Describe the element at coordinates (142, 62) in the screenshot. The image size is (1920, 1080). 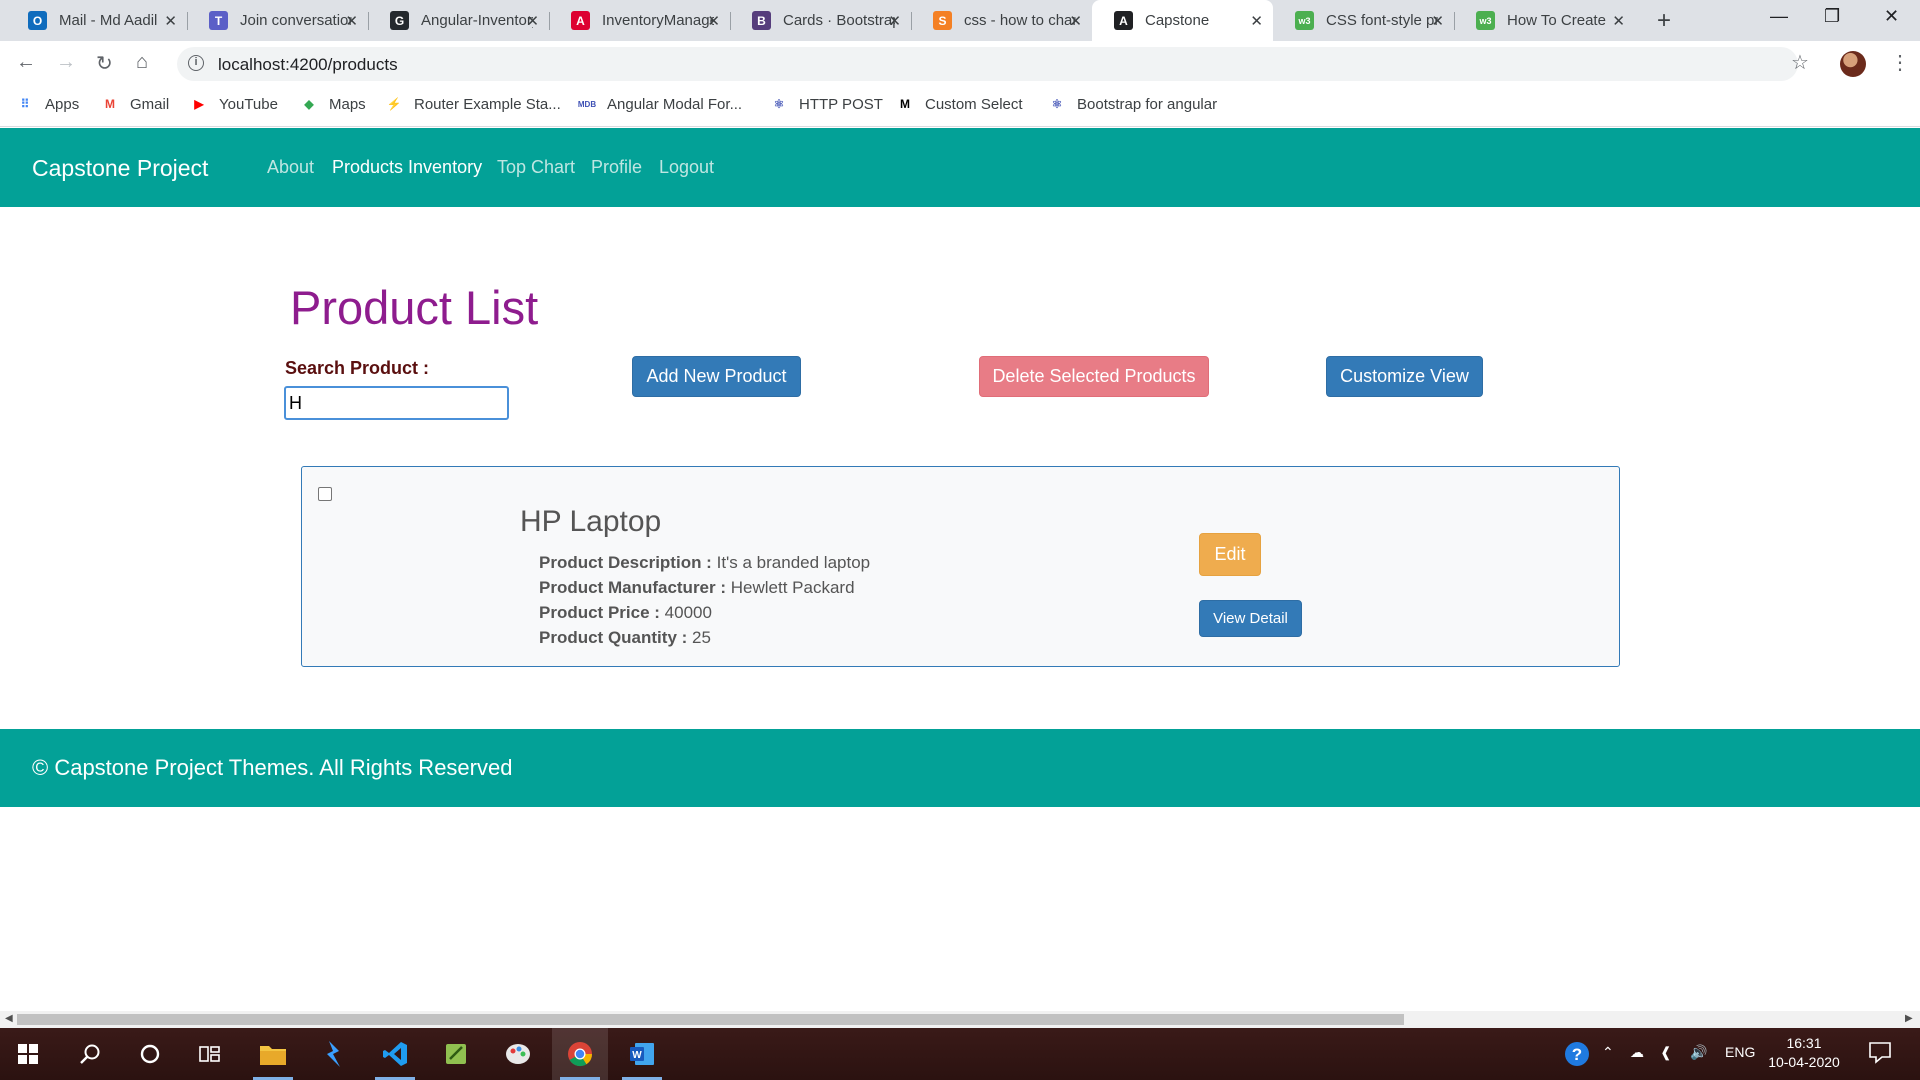
I see `home-icon: ⌂` at that location.